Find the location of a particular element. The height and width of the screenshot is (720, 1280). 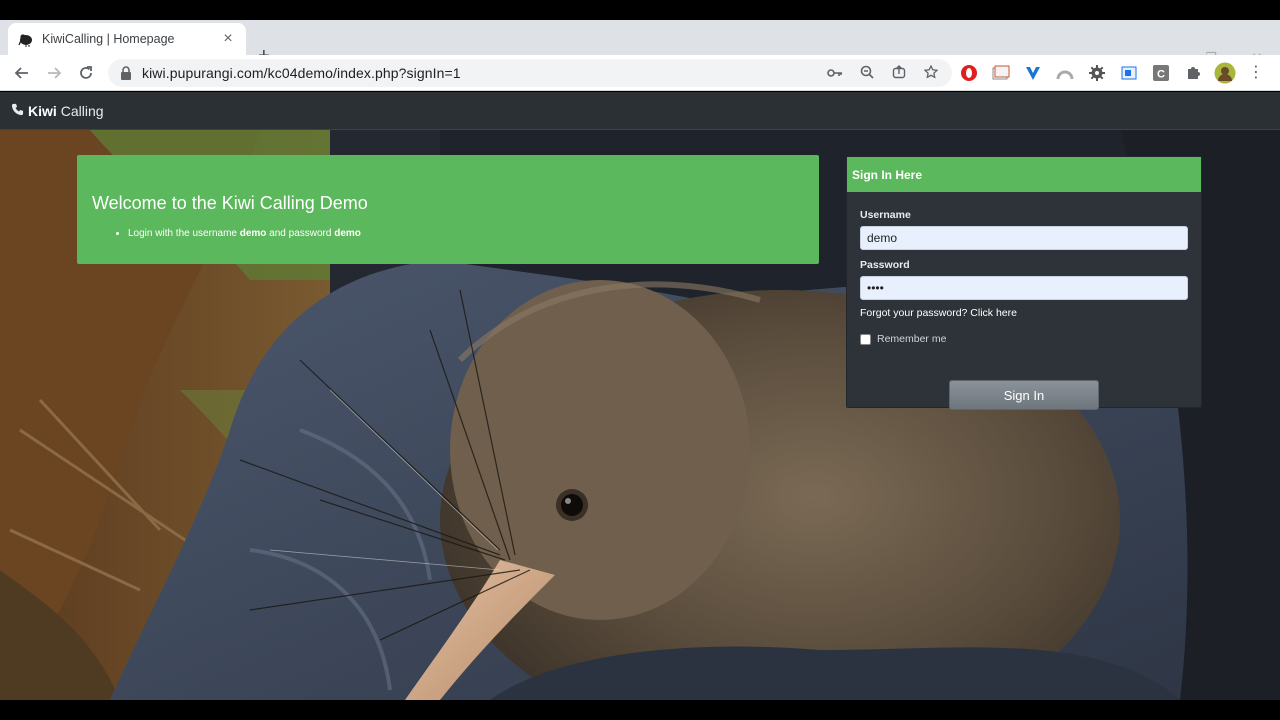

zoom-icon is located at coordinates (867, 73).